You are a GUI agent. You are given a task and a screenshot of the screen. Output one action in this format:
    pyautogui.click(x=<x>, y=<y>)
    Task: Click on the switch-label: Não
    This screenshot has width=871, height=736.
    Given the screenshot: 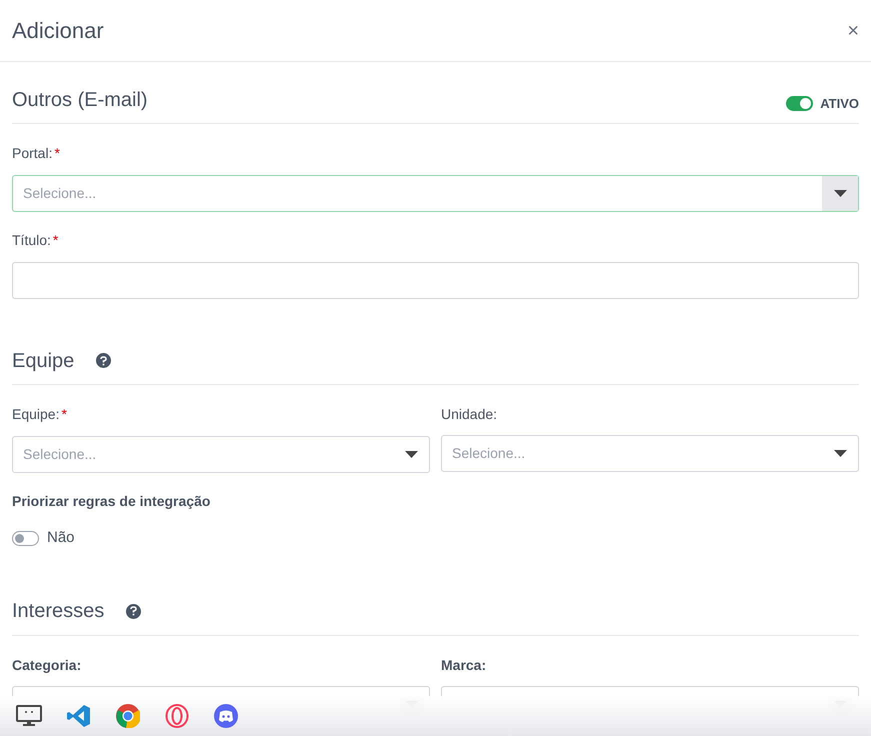 What is the action you would take?
    pyautogui.click(x=61, y=538)
    